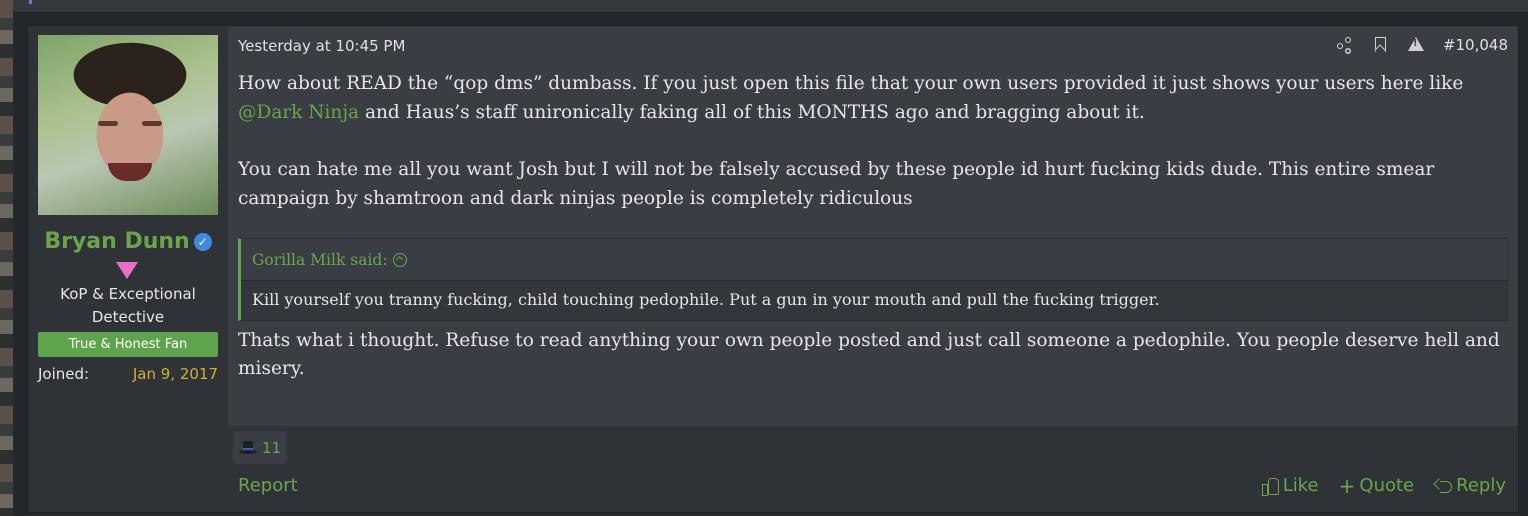 The height and width of the screenshot is (516, 1528). I want to click on quote-button: + Quote, so click(1377, 485).